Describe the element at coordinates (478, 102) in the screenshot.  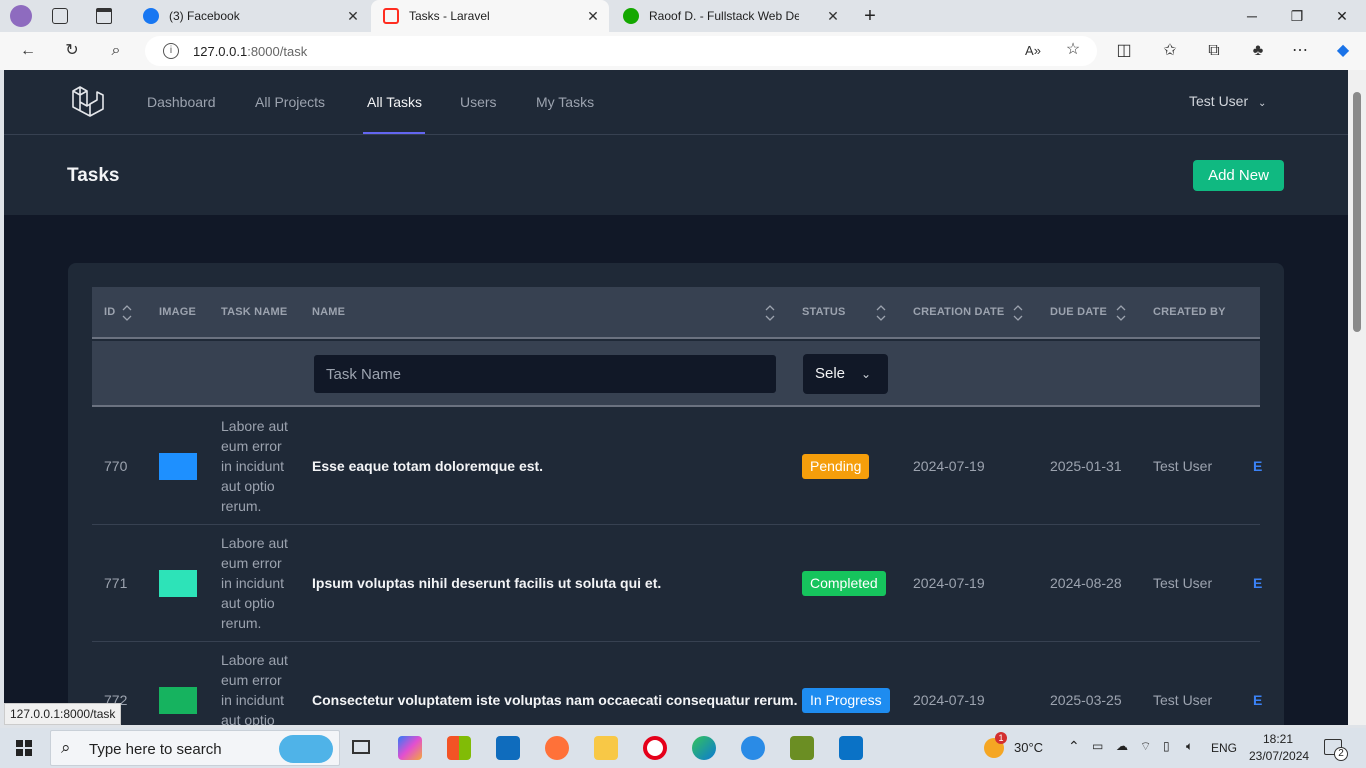
I see `nav-users: Users` at that location.